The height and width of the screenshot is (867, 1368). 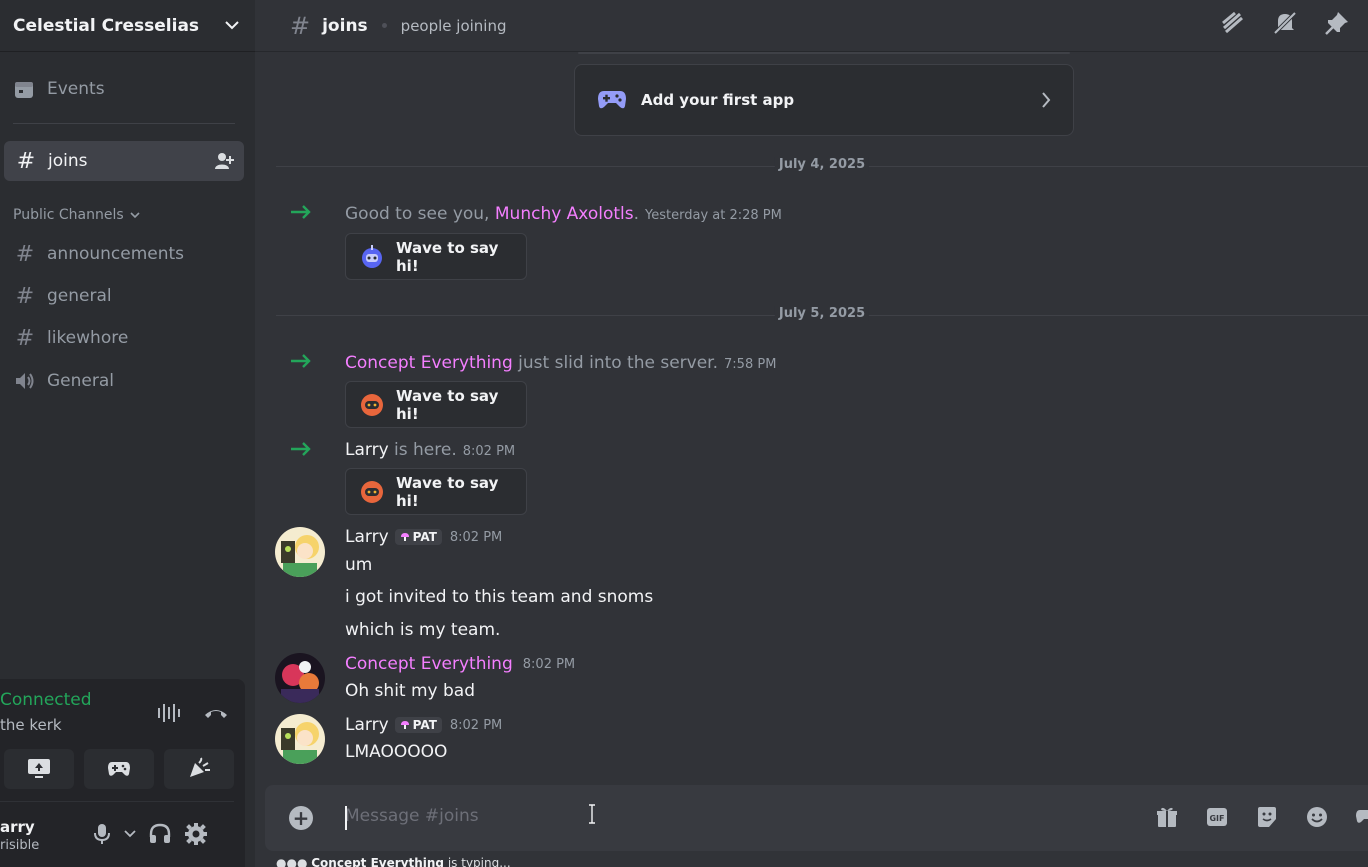 I want to click on gif-icon: GIF, so click(x=1217, y=817).